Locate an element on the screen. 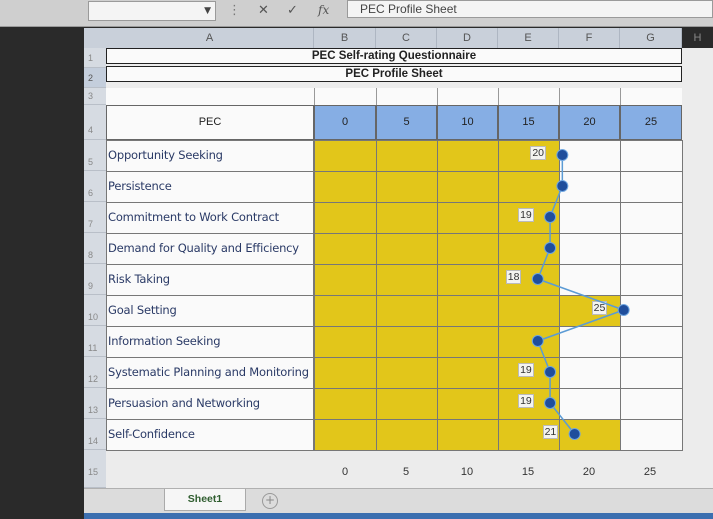 This screenshot has height=519, width=713. row-header-14: 14 is located at coordinates (95, 434).